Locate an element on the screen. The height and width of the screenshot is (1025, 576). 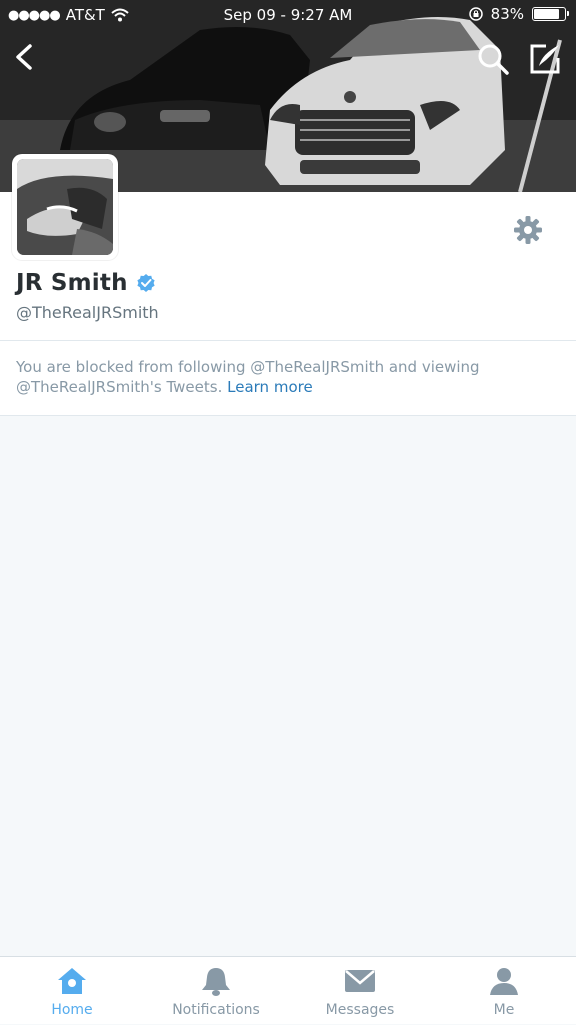
profile-name-row: JR Smith is located at coordinates (86, 283).